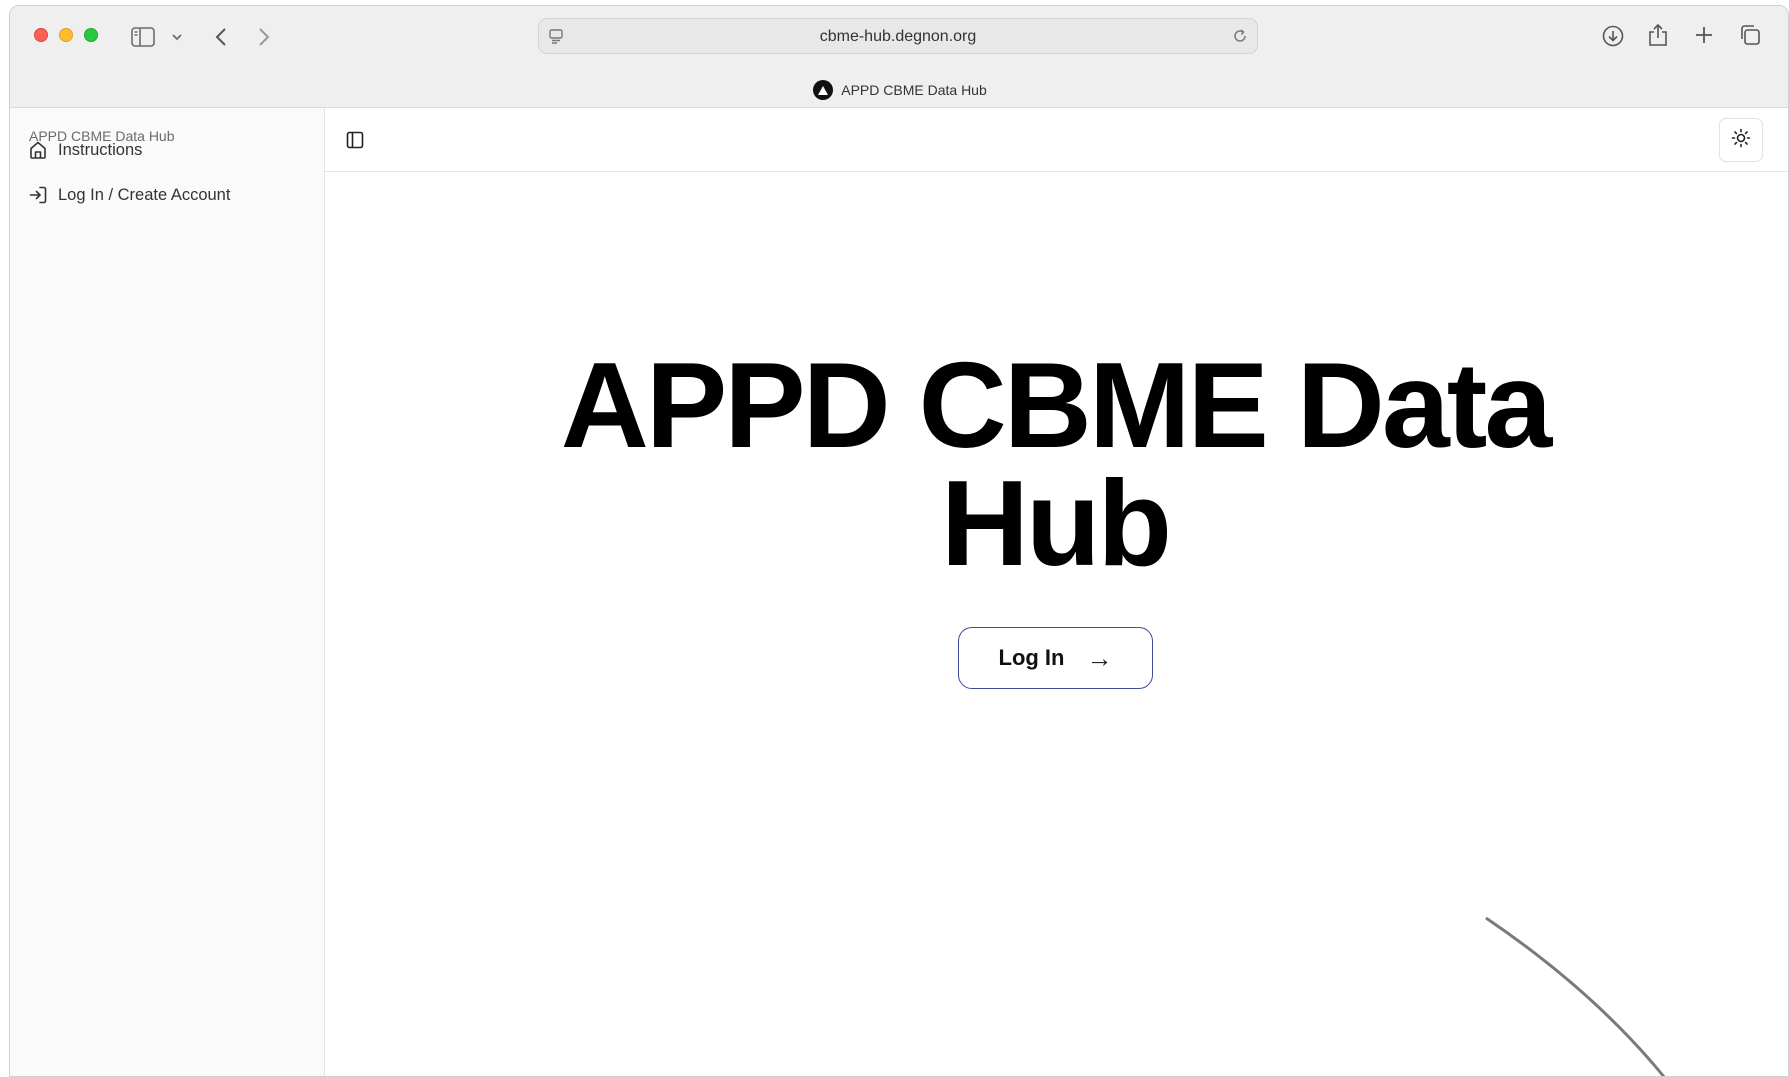 The height and width of the screenshot is (1077, 1789). Describe the element at coordinates (355, 140) in the screenshot. I see `sidebar-collapse-icon` at that location.